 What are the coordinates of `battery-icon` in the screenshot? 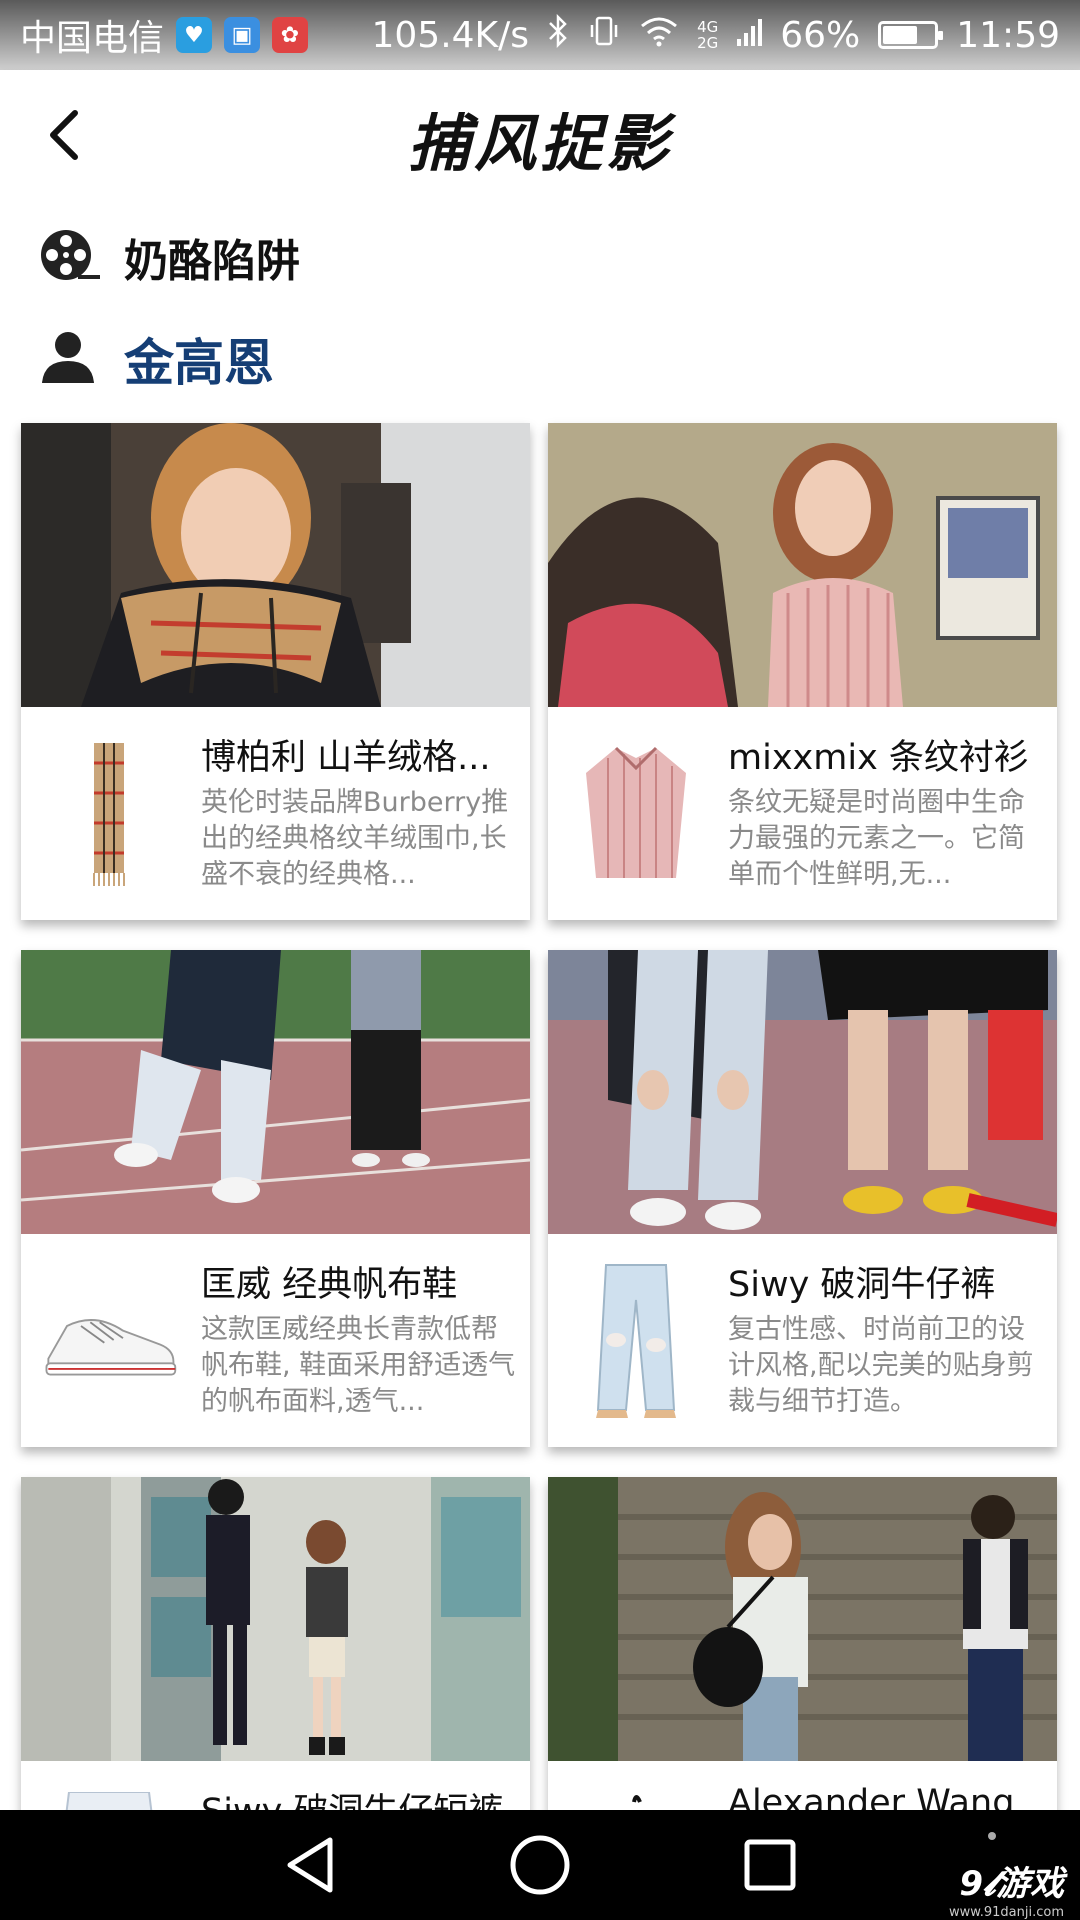 It's located at (911, 35).